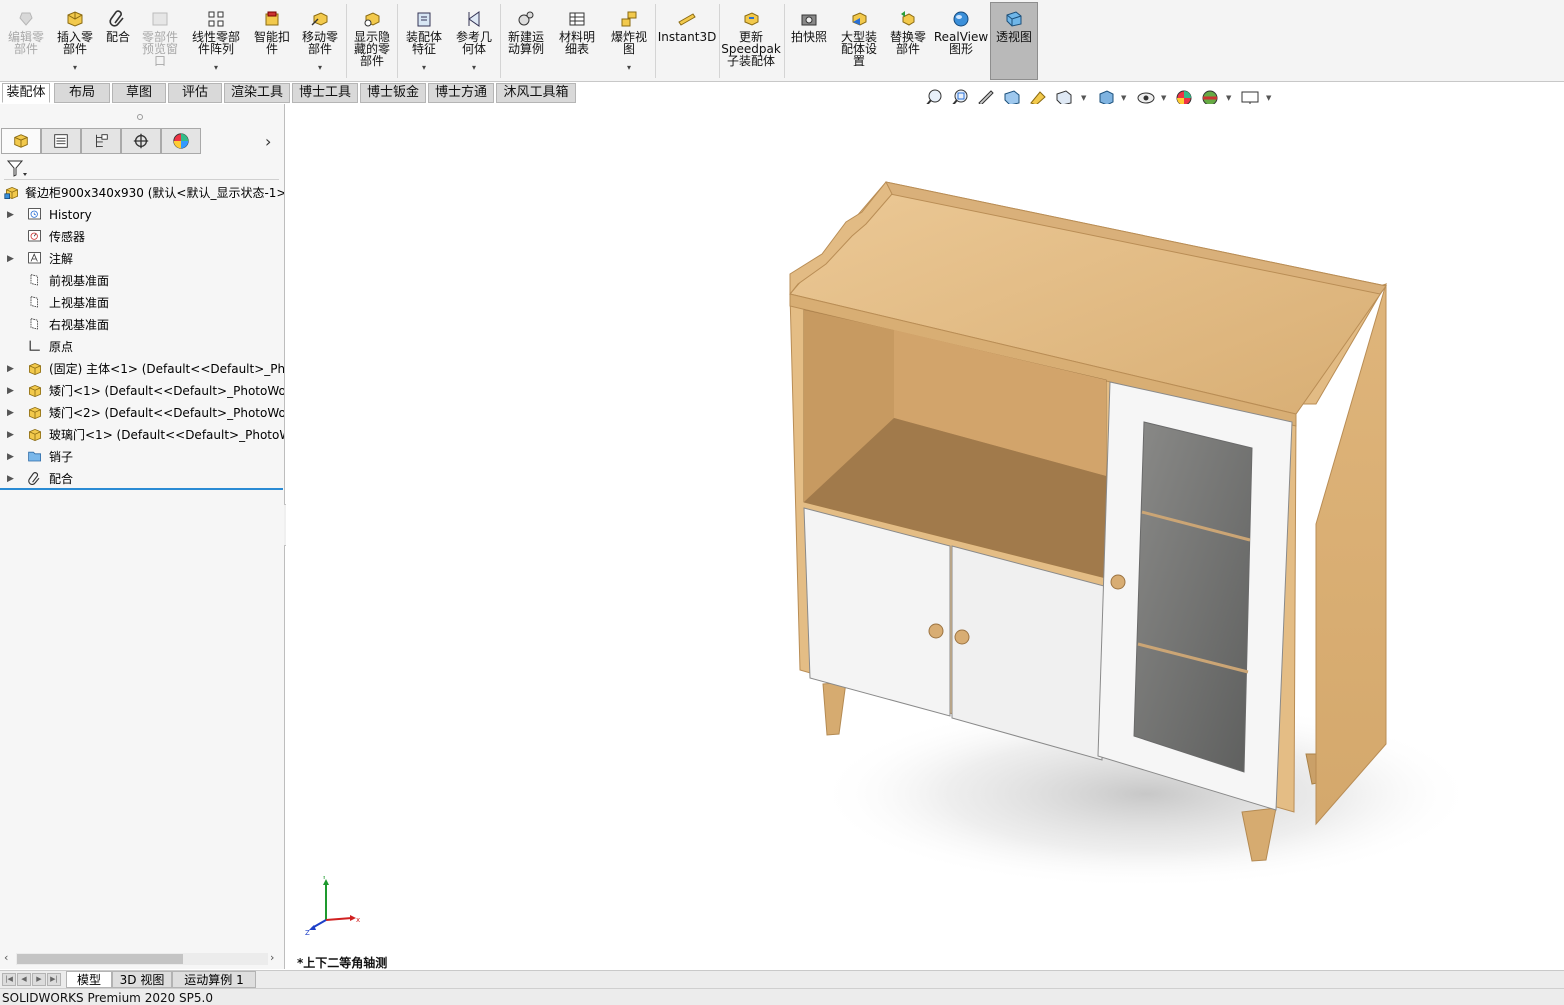  I want to click on tree-filter-bar, so click(141, 168).